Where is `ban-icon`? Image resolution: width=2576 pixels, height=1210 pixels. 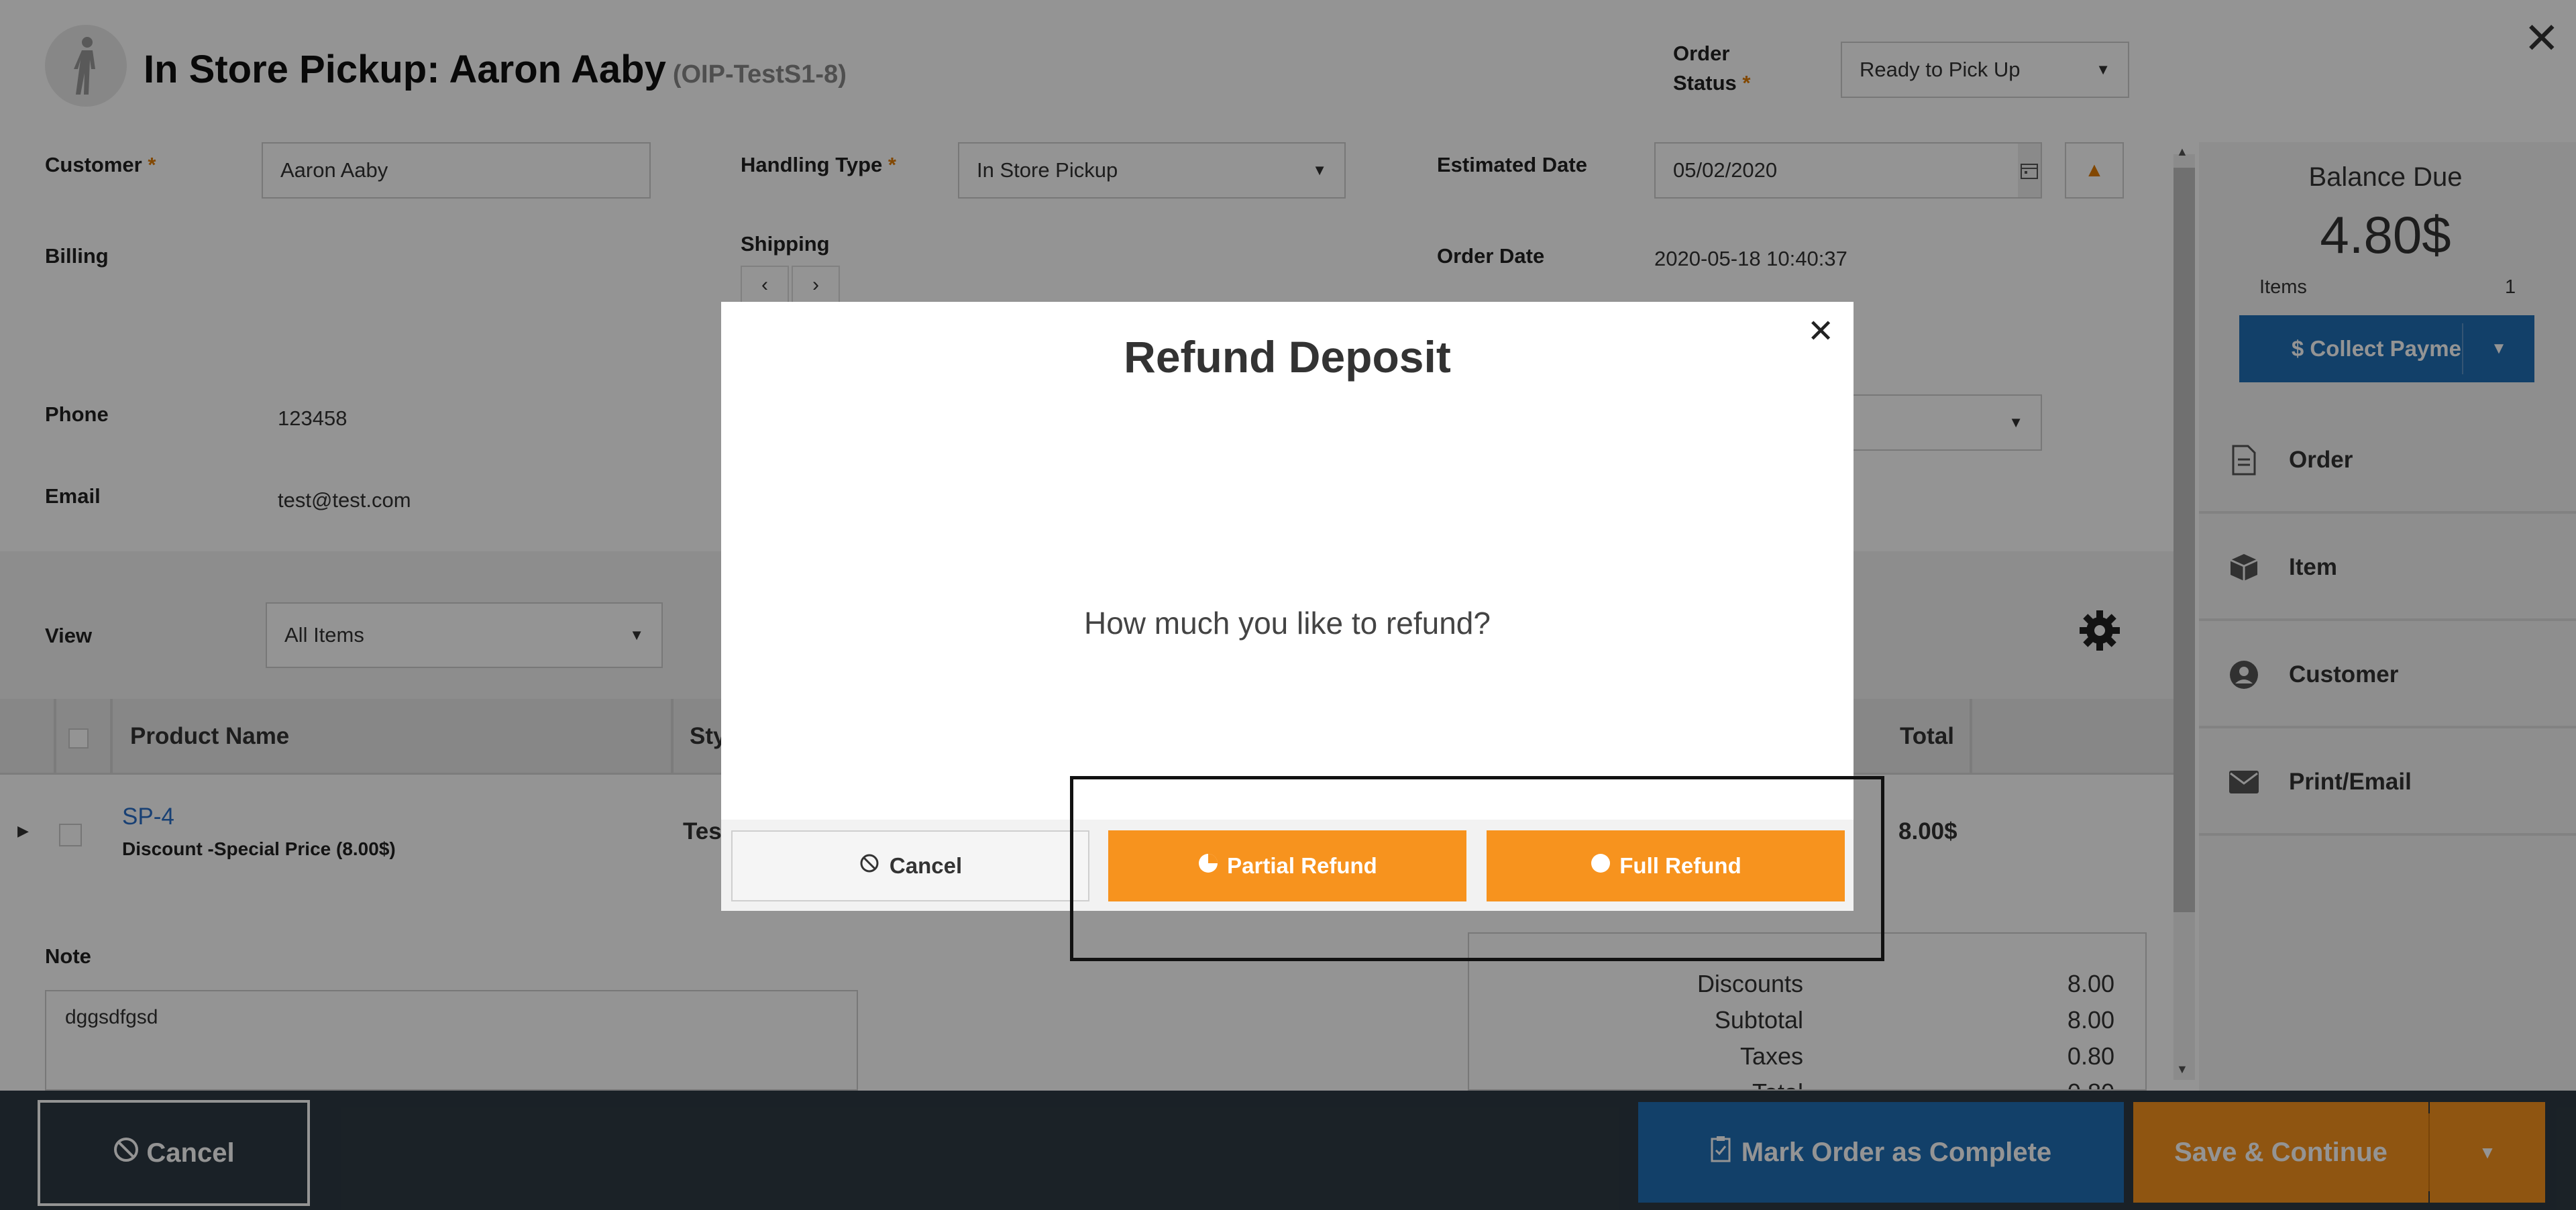
ban-icon is located at coordinates (869, 866).